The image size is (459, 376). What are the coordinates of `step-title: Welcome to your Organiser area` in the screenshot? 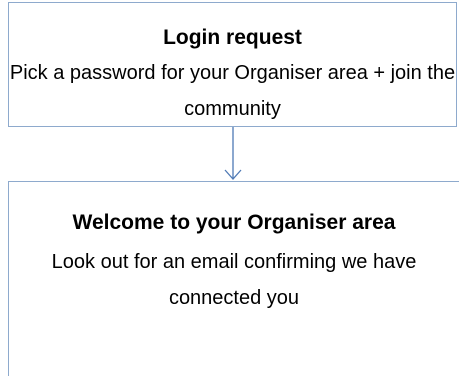 It's located at (234, 222).